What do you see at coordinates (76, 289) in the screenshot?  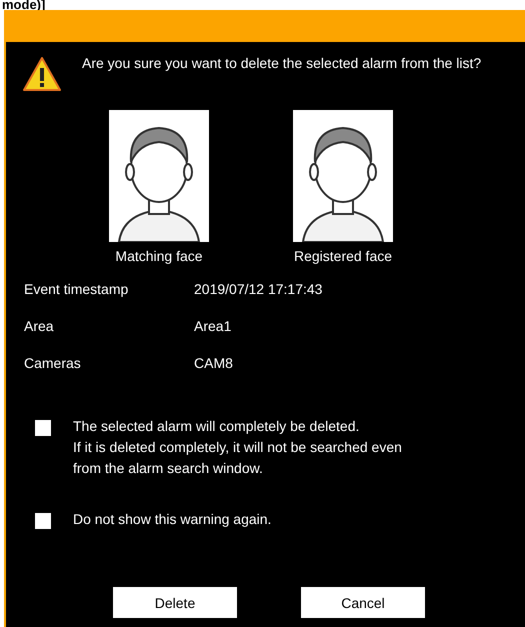 I see `detail-label: Event timestamp` at bounding box center [76, 289].